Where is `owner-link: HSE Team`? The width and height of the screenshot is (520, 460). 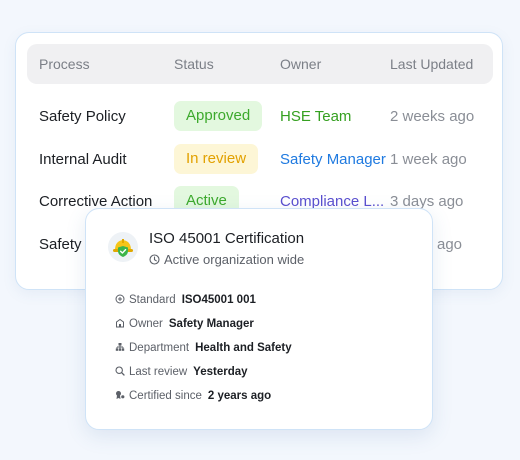 owner-link: HSE Team is located at coordinates (315, 116).